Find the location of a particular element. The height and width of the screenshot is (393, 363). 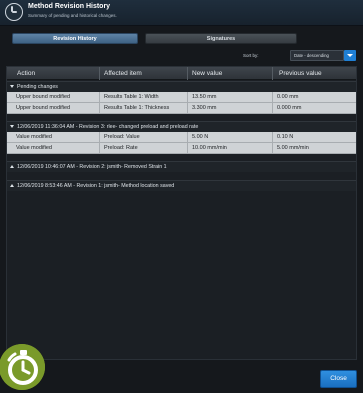

group-pending-changes: Pending changes is located at coordinates (181, 86).